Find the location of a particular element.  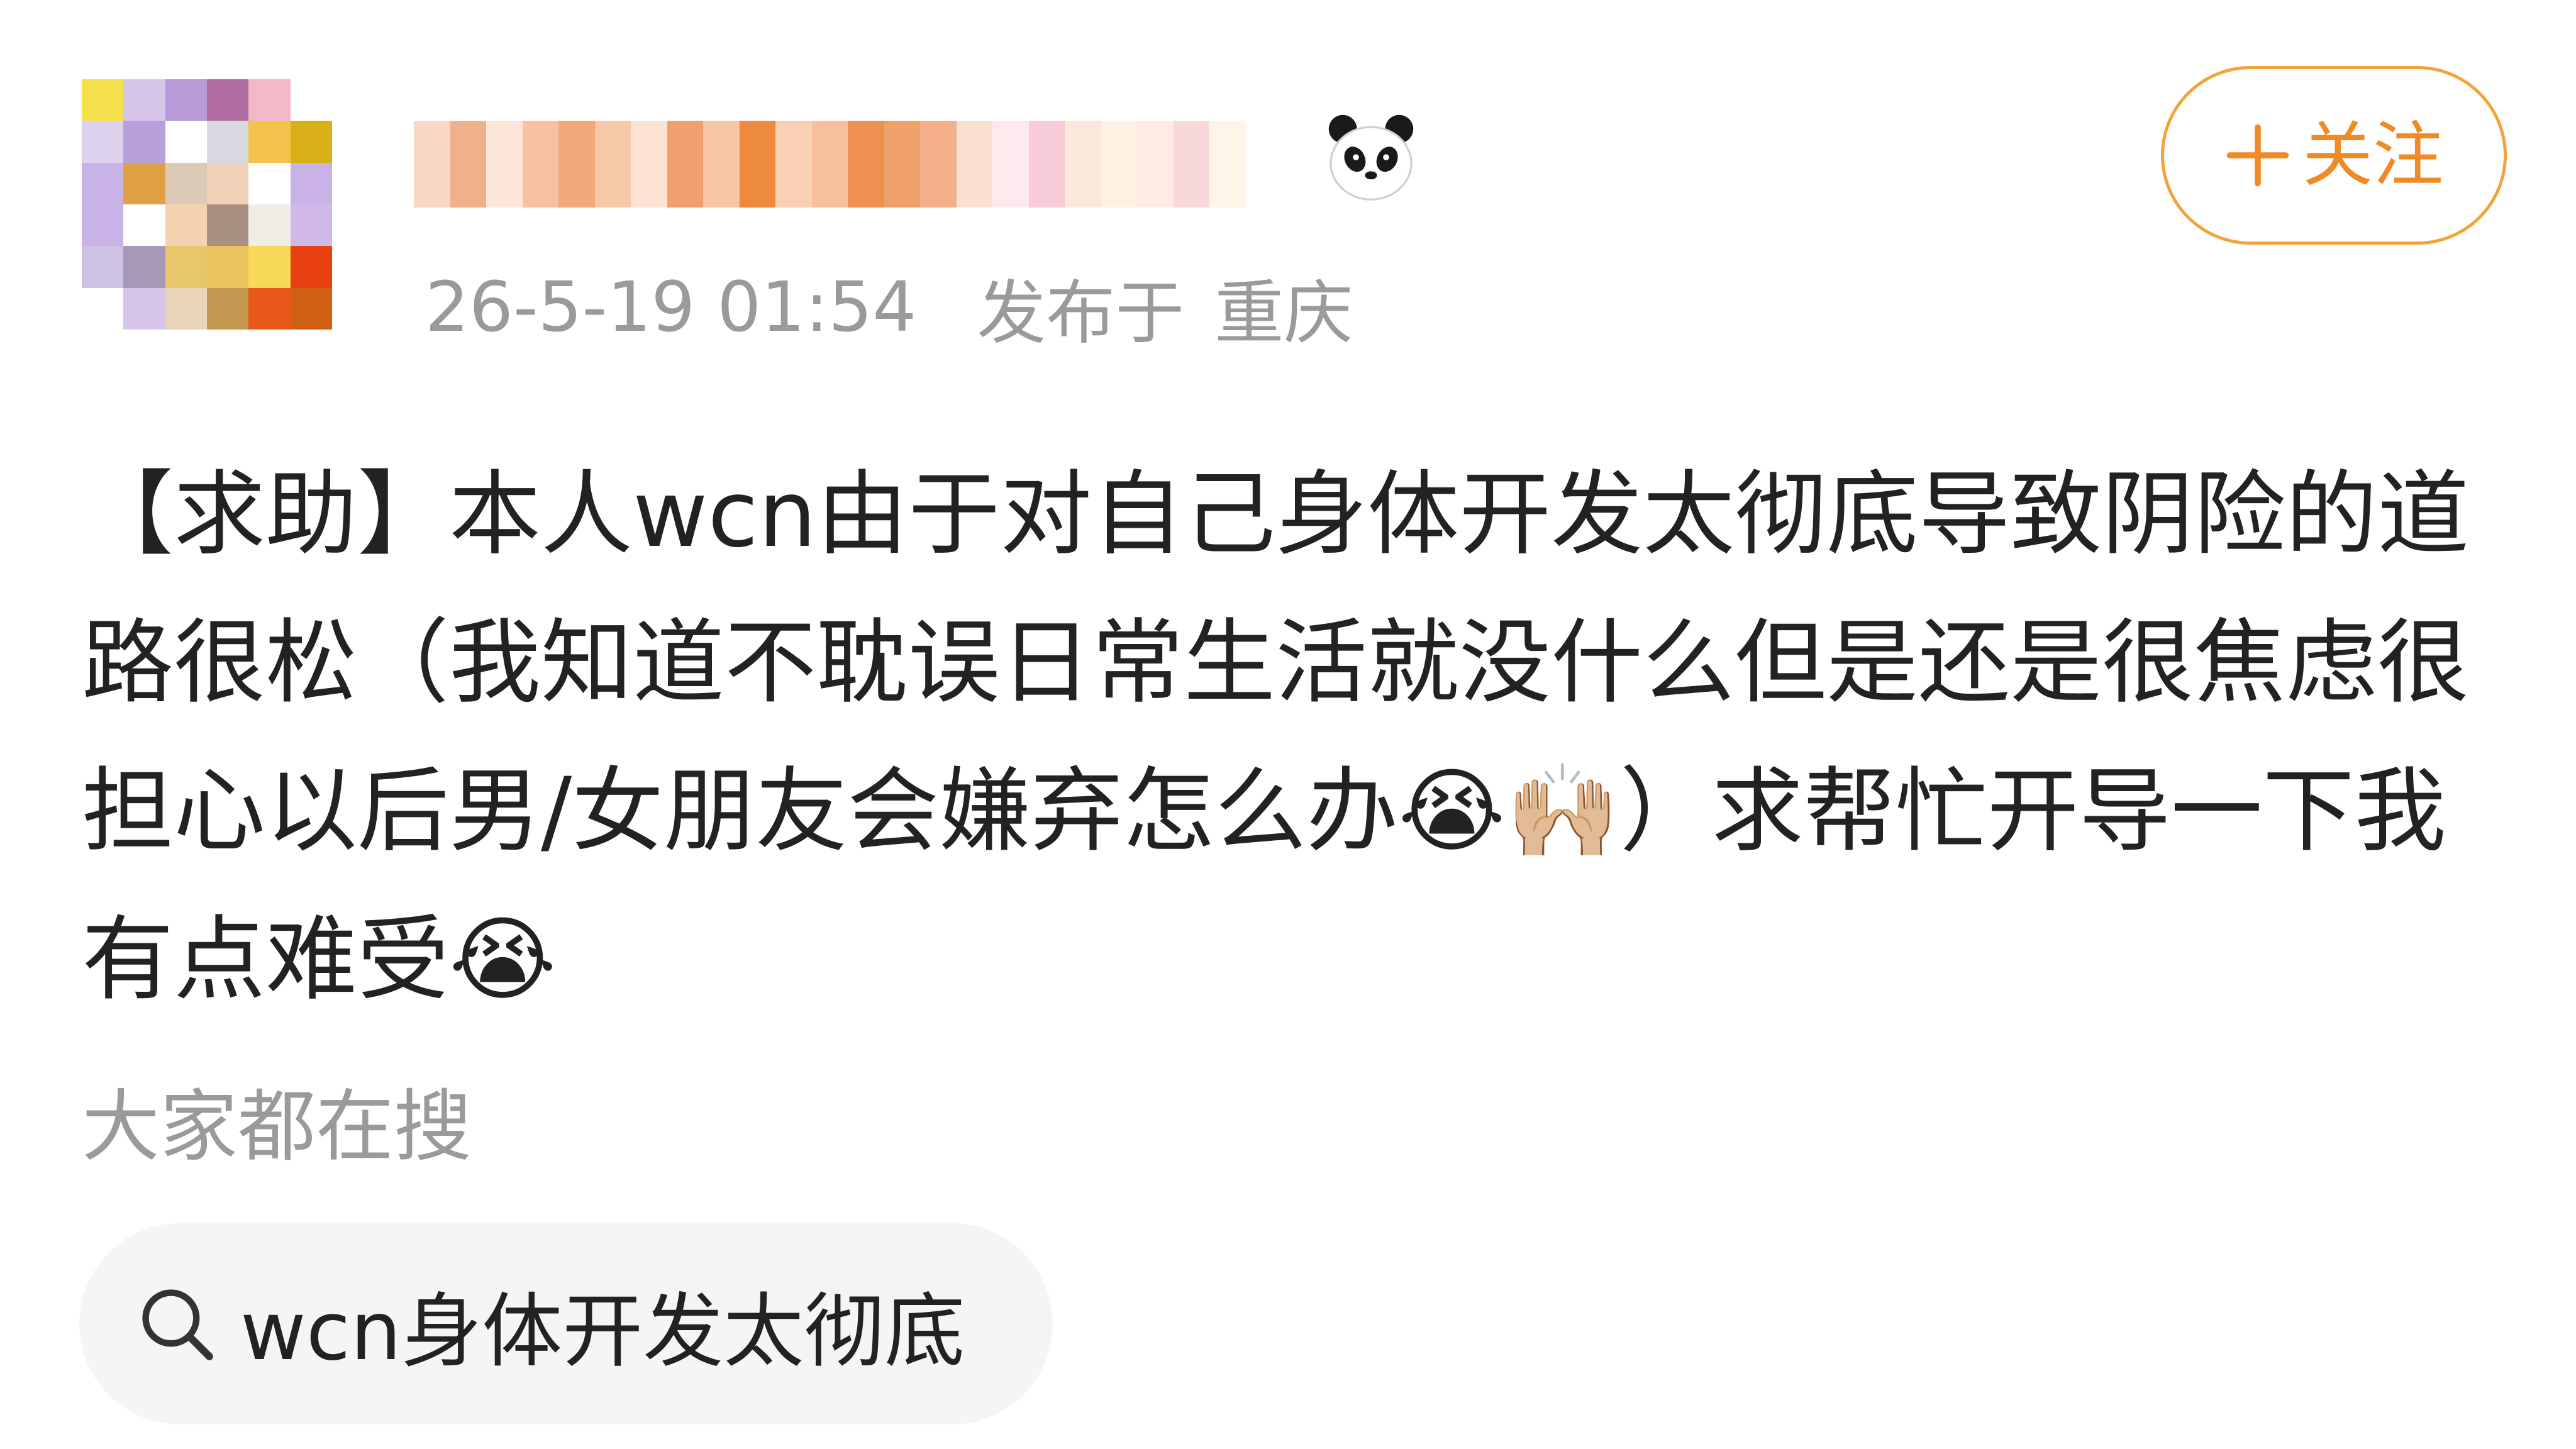

search-icon is located at coordinates (177, 1324).